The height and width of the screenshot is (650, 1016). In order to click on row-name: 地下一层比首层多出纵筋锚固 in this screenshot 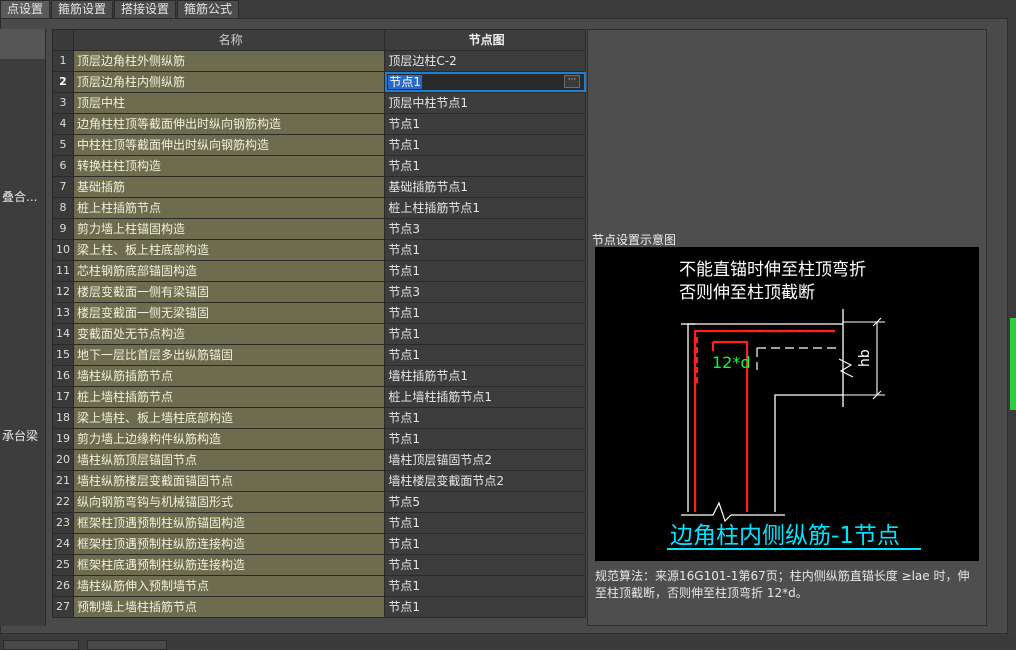, I will do `click(229, 355)`.